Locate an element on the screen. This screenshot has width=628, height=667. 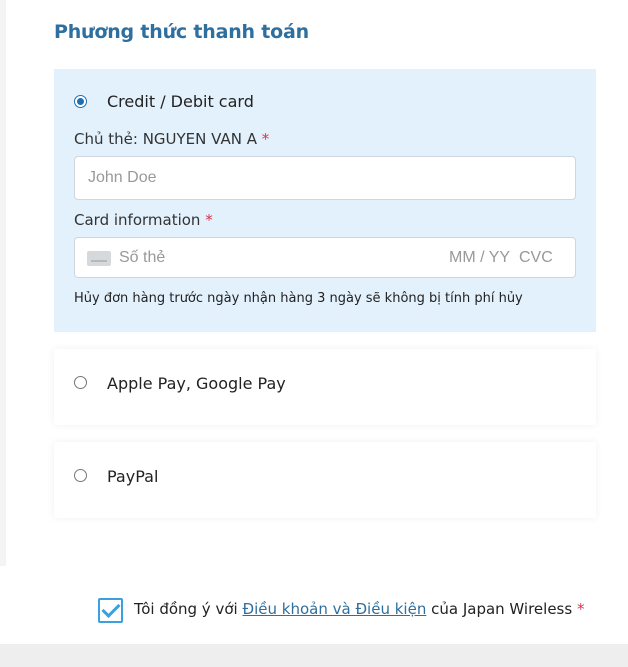
section-title: Phương thức thanh toán is located at coordinates (181, 32).